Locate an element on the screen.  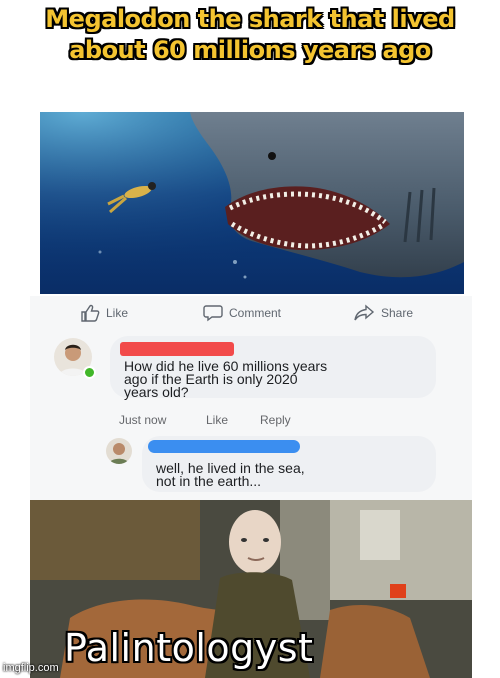
comment-button: Comment is located at coordinates (242, 313).